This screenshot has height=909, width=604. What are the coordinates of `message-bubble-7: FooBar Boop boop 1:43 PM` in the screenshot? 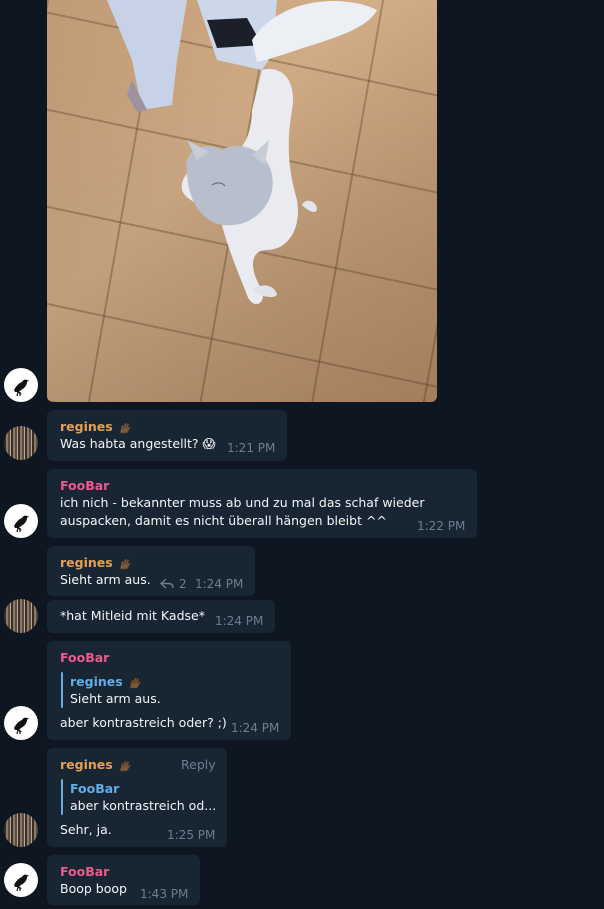 It's located at (123, 880).